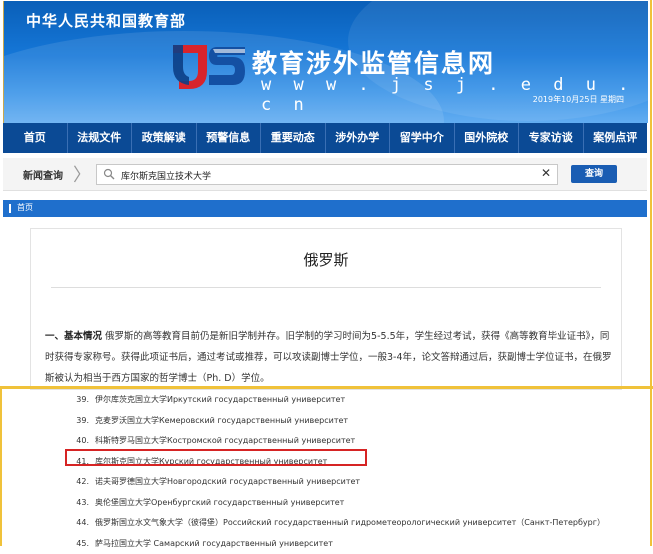 This screenshot has width=653, height=554. Describe the element at coordinates (100, 138) in the screenshot. I see `nav-item-regulations: 法规文件` at that location.